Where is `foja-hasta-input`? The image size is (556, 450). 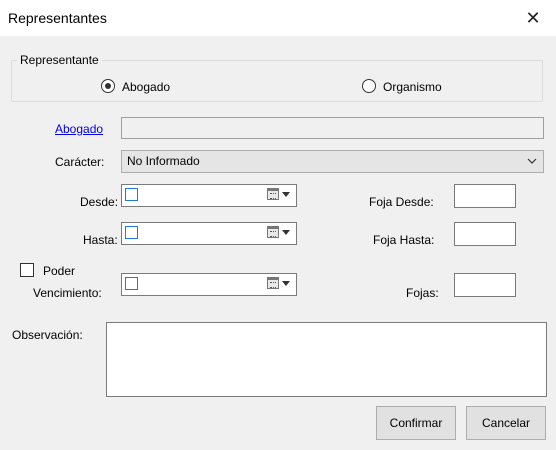
foja-hasta-input is located at coordinates (485, 234).